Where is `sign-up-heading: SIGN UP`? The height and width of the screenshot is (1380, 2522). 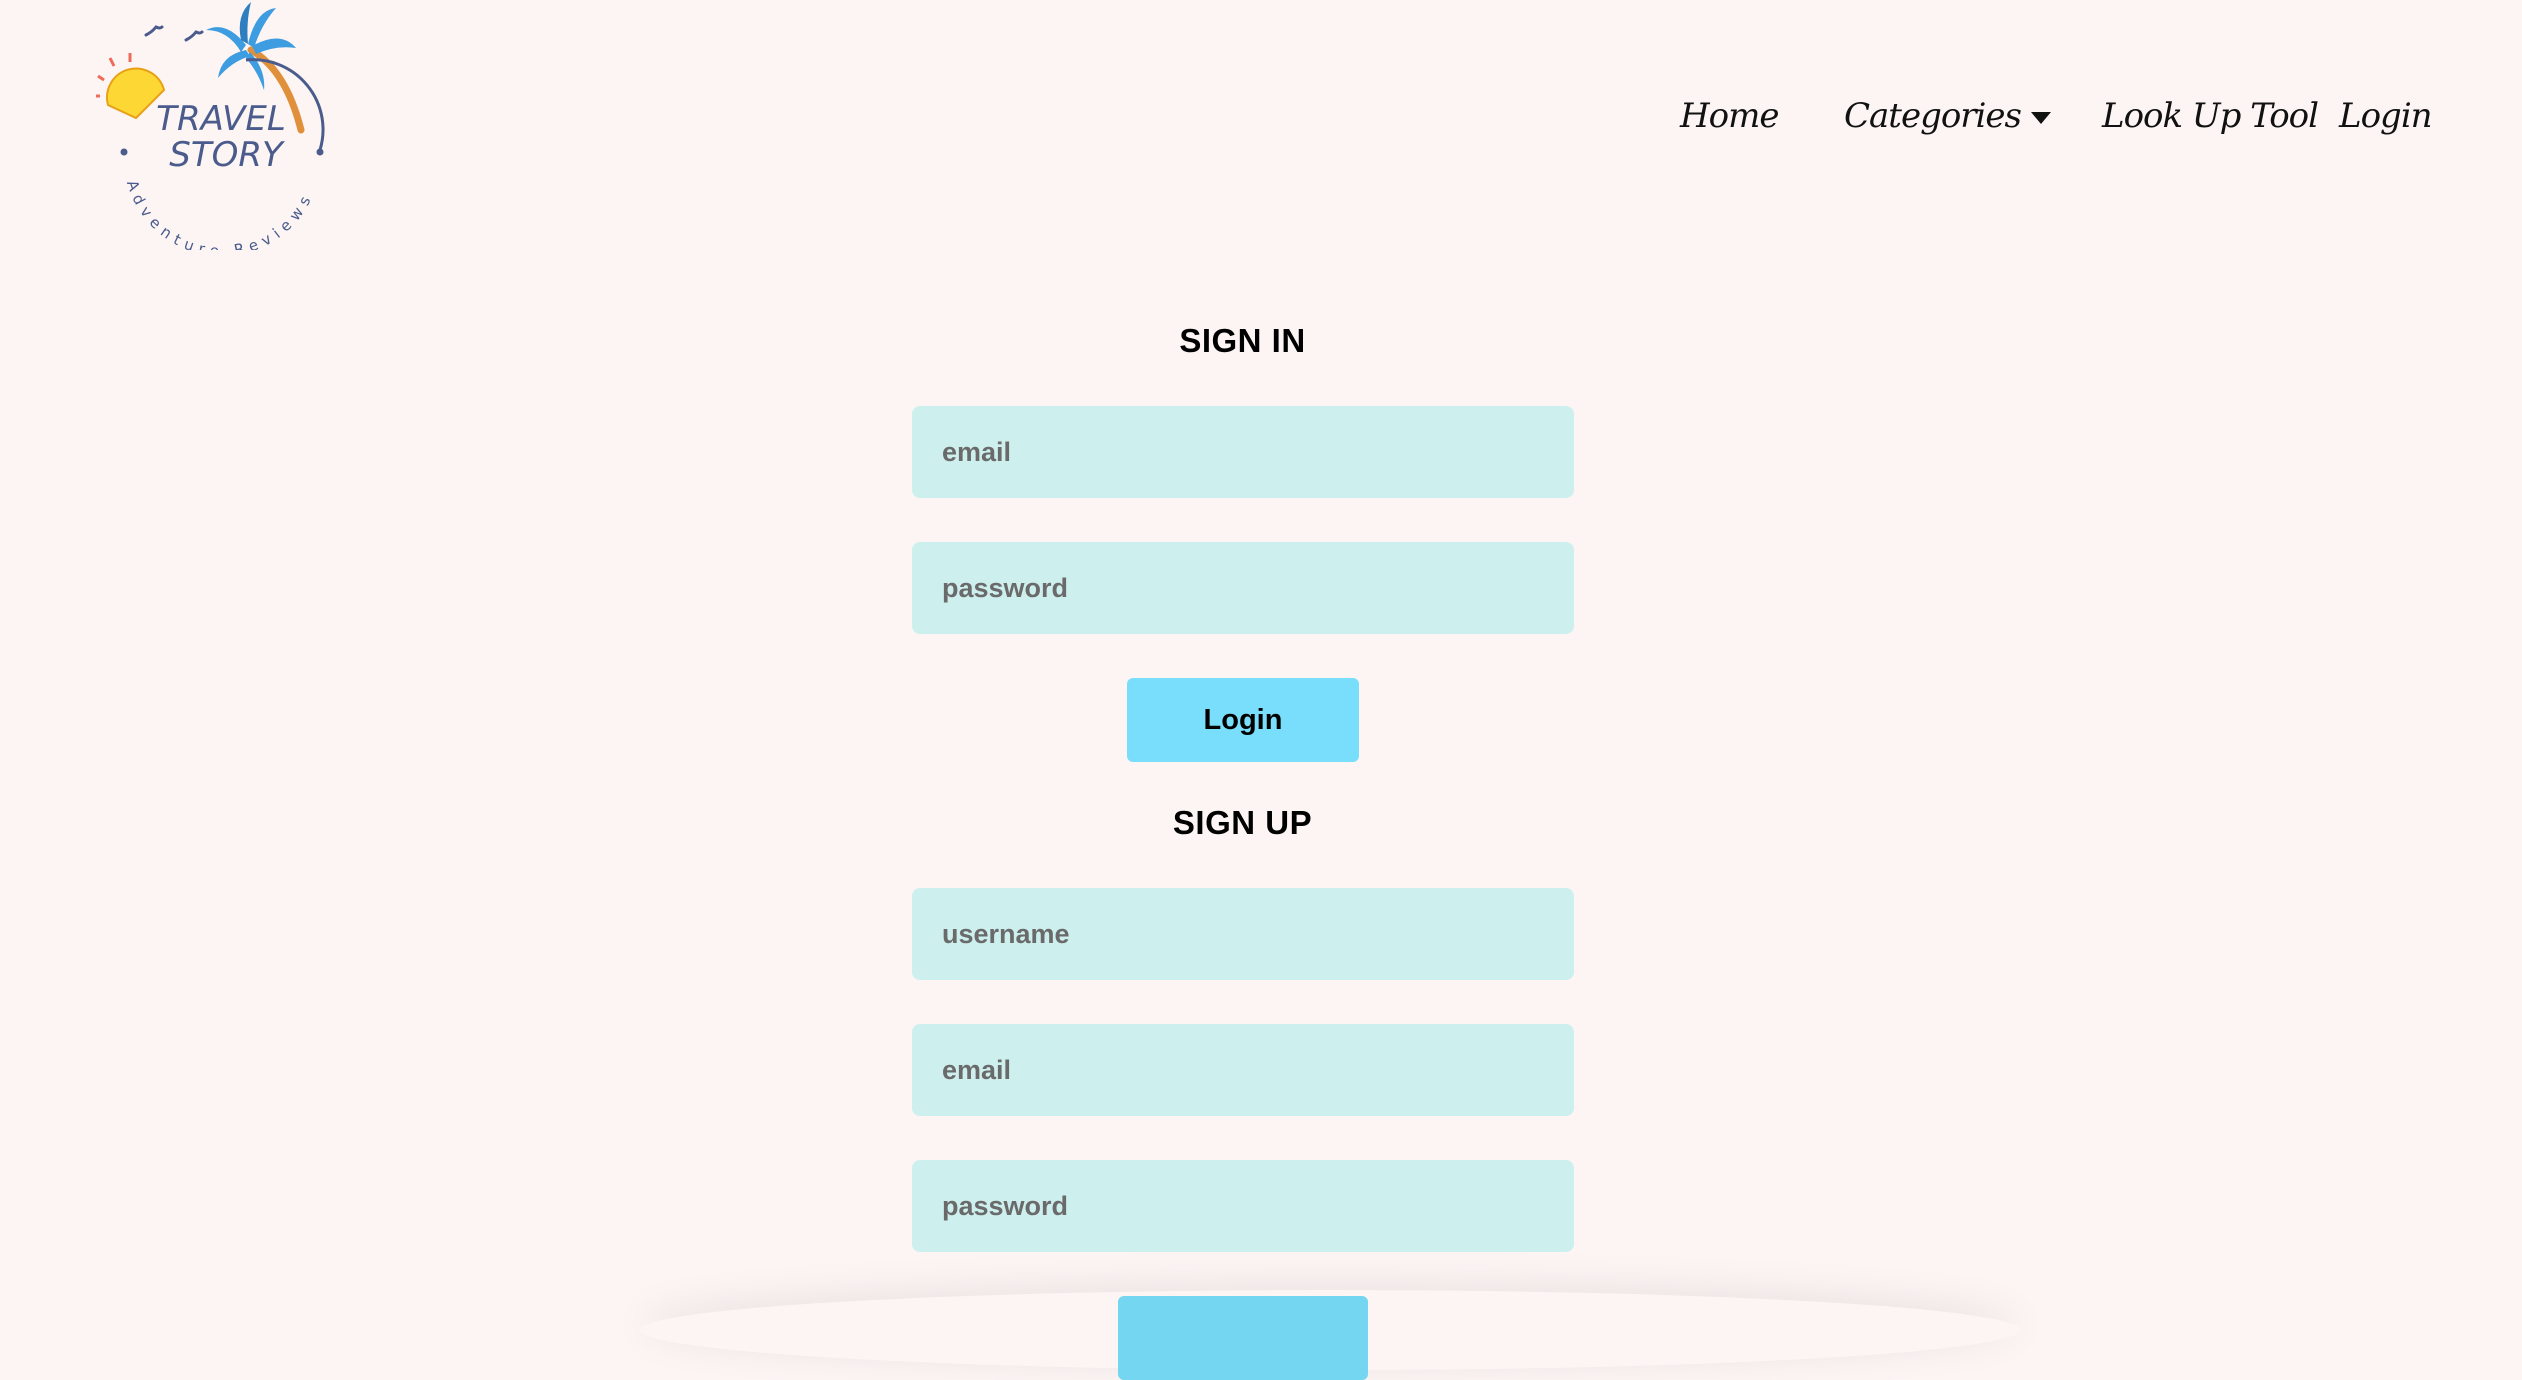 sign-up-heading: SIGN UP is located at coordinates (1242, 822).